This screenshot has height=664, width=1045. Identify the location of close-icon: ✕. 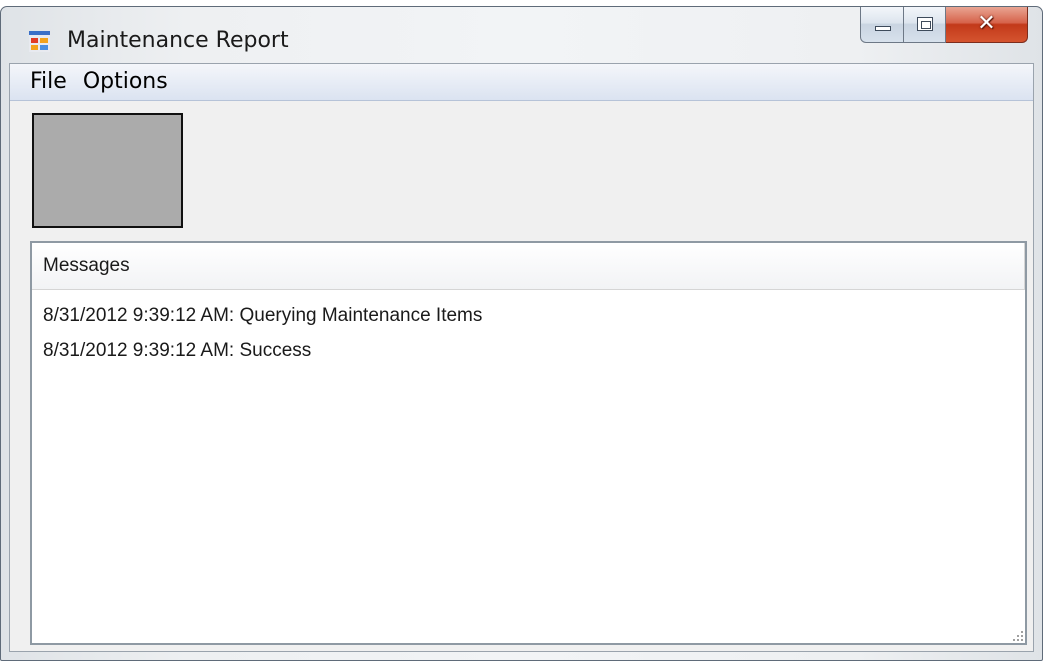
(986, 23).